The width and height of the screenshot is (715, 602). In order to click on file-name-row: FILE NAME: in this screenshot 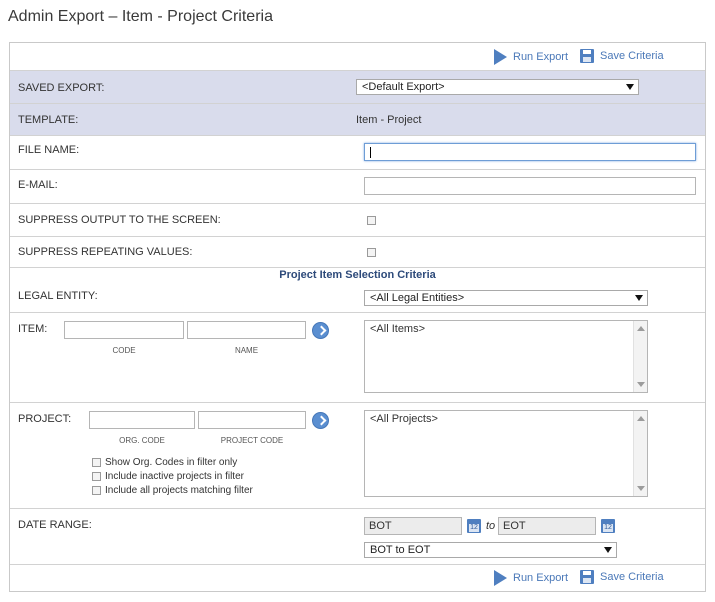, I will do `click(357, 153)`.